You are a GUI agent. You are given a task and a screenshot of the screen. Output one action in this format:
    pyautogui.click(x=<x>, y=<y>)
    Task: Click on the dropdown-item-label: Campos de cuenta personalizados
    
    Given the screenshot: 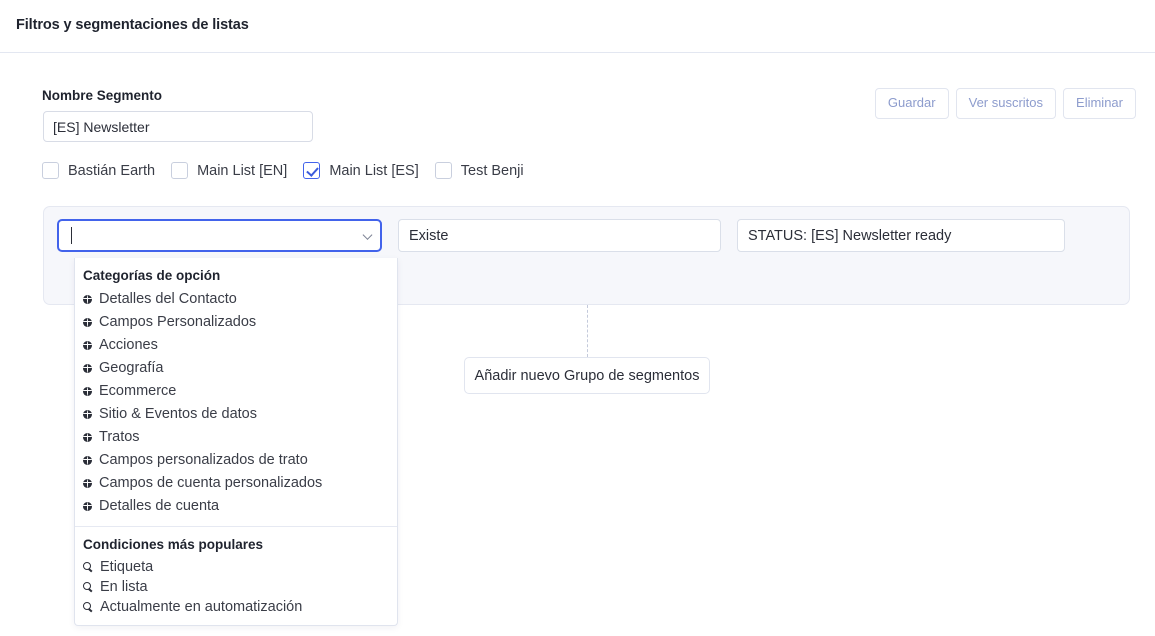 What is the action you would take?
    pyautogui.click(x=211, y=483)
    